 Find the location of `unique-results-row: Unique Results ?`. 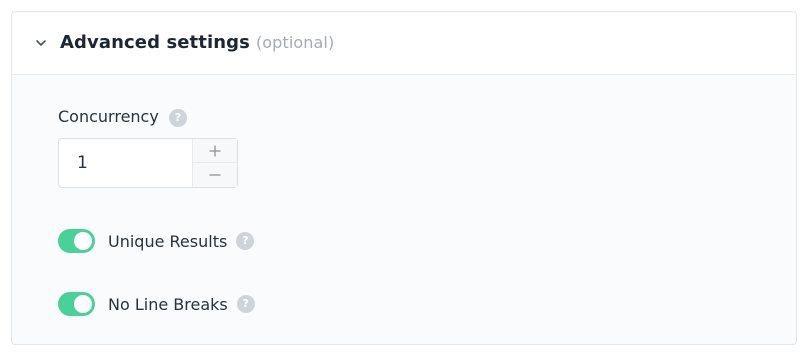

unique-results-row: Unique Results ? is located at coordinates (156, 241).